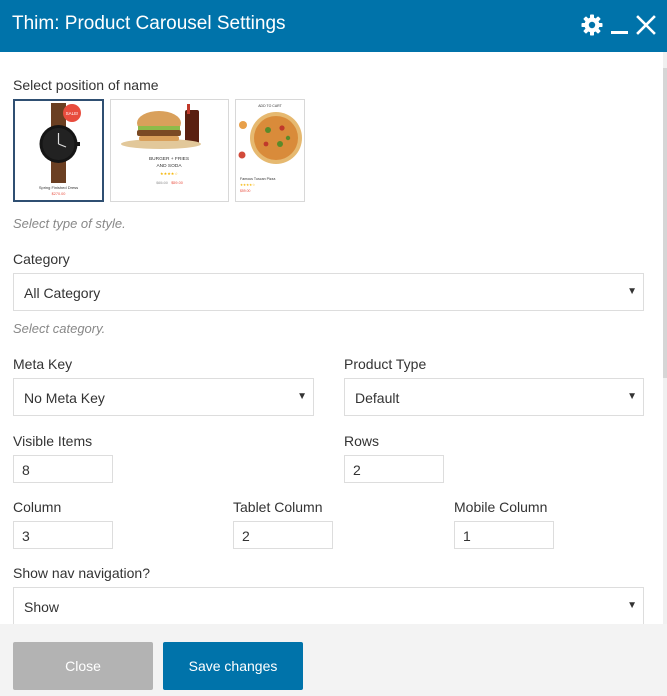 The width and height of the screenshot is (667, 696). I want to click on column-input: 3, so click(63, 535).